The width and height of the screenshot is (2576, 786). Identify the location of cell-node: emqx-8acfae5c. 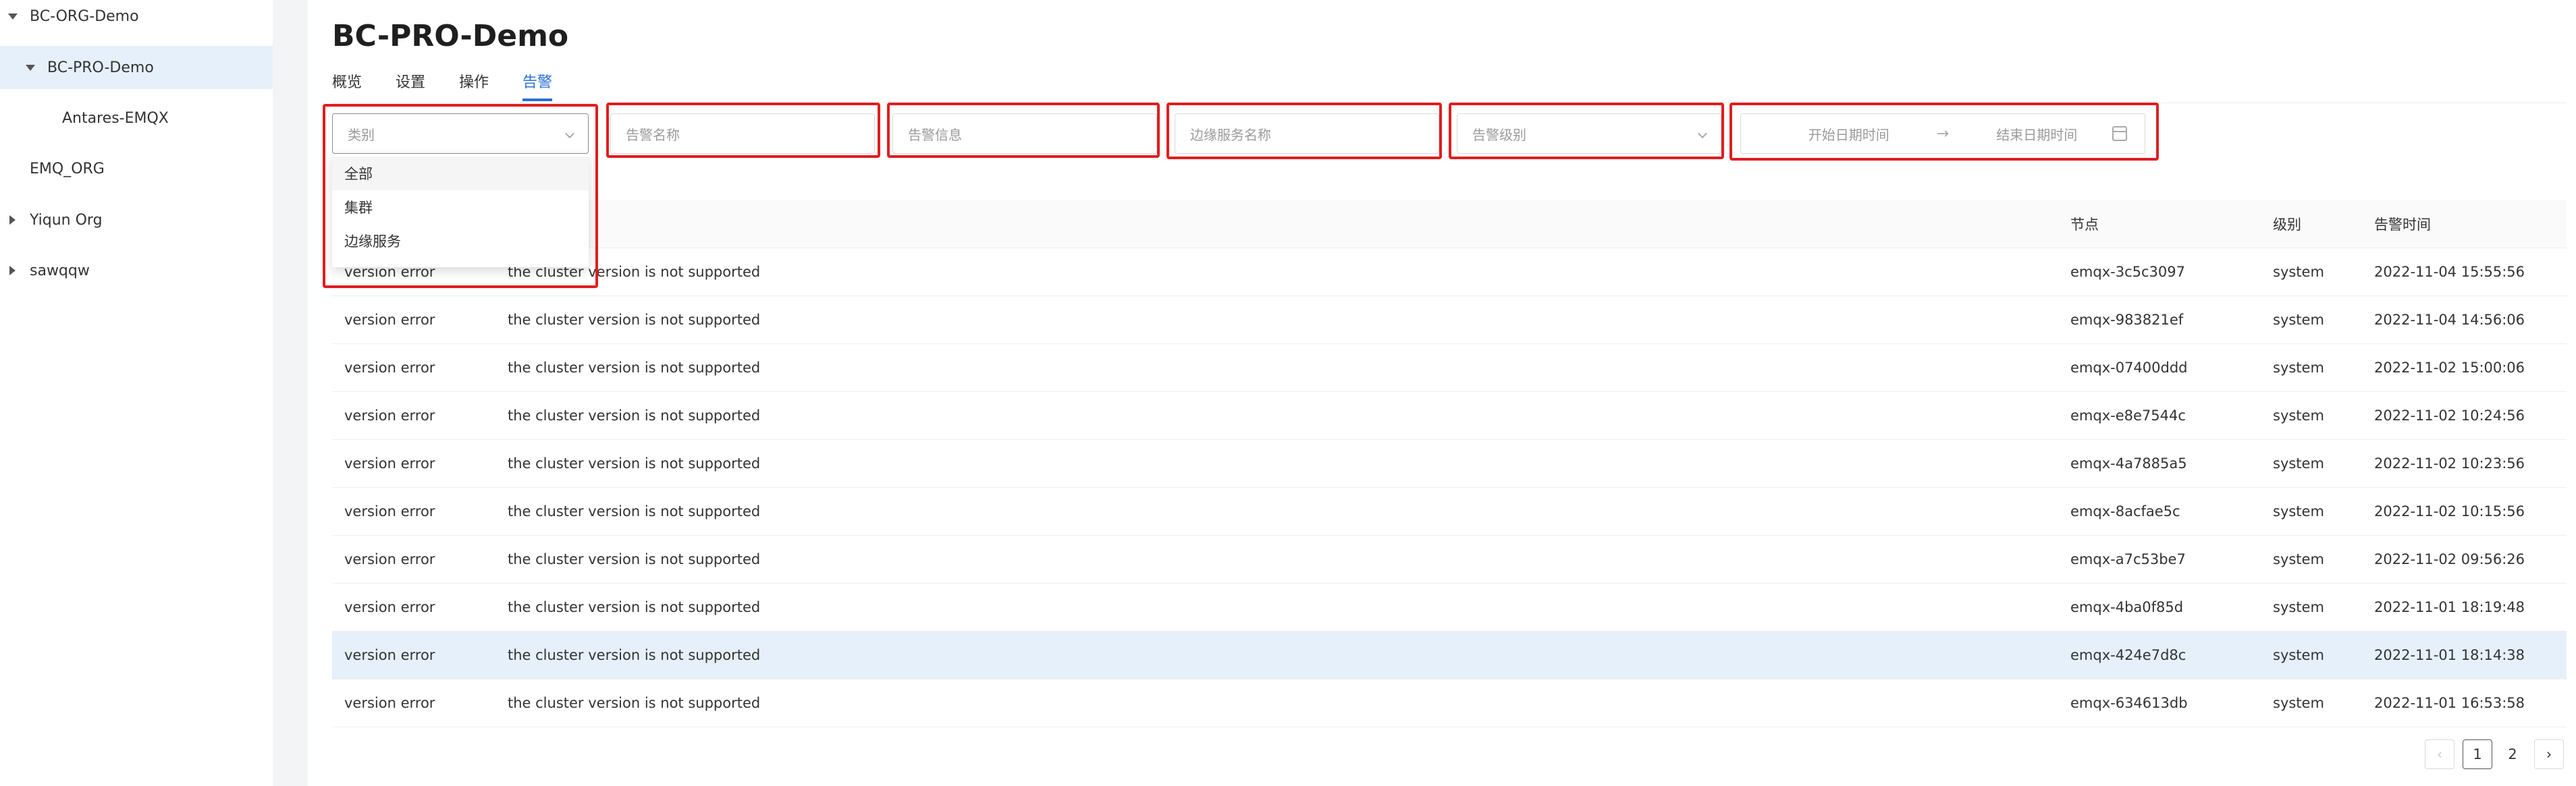
(2125, 512).